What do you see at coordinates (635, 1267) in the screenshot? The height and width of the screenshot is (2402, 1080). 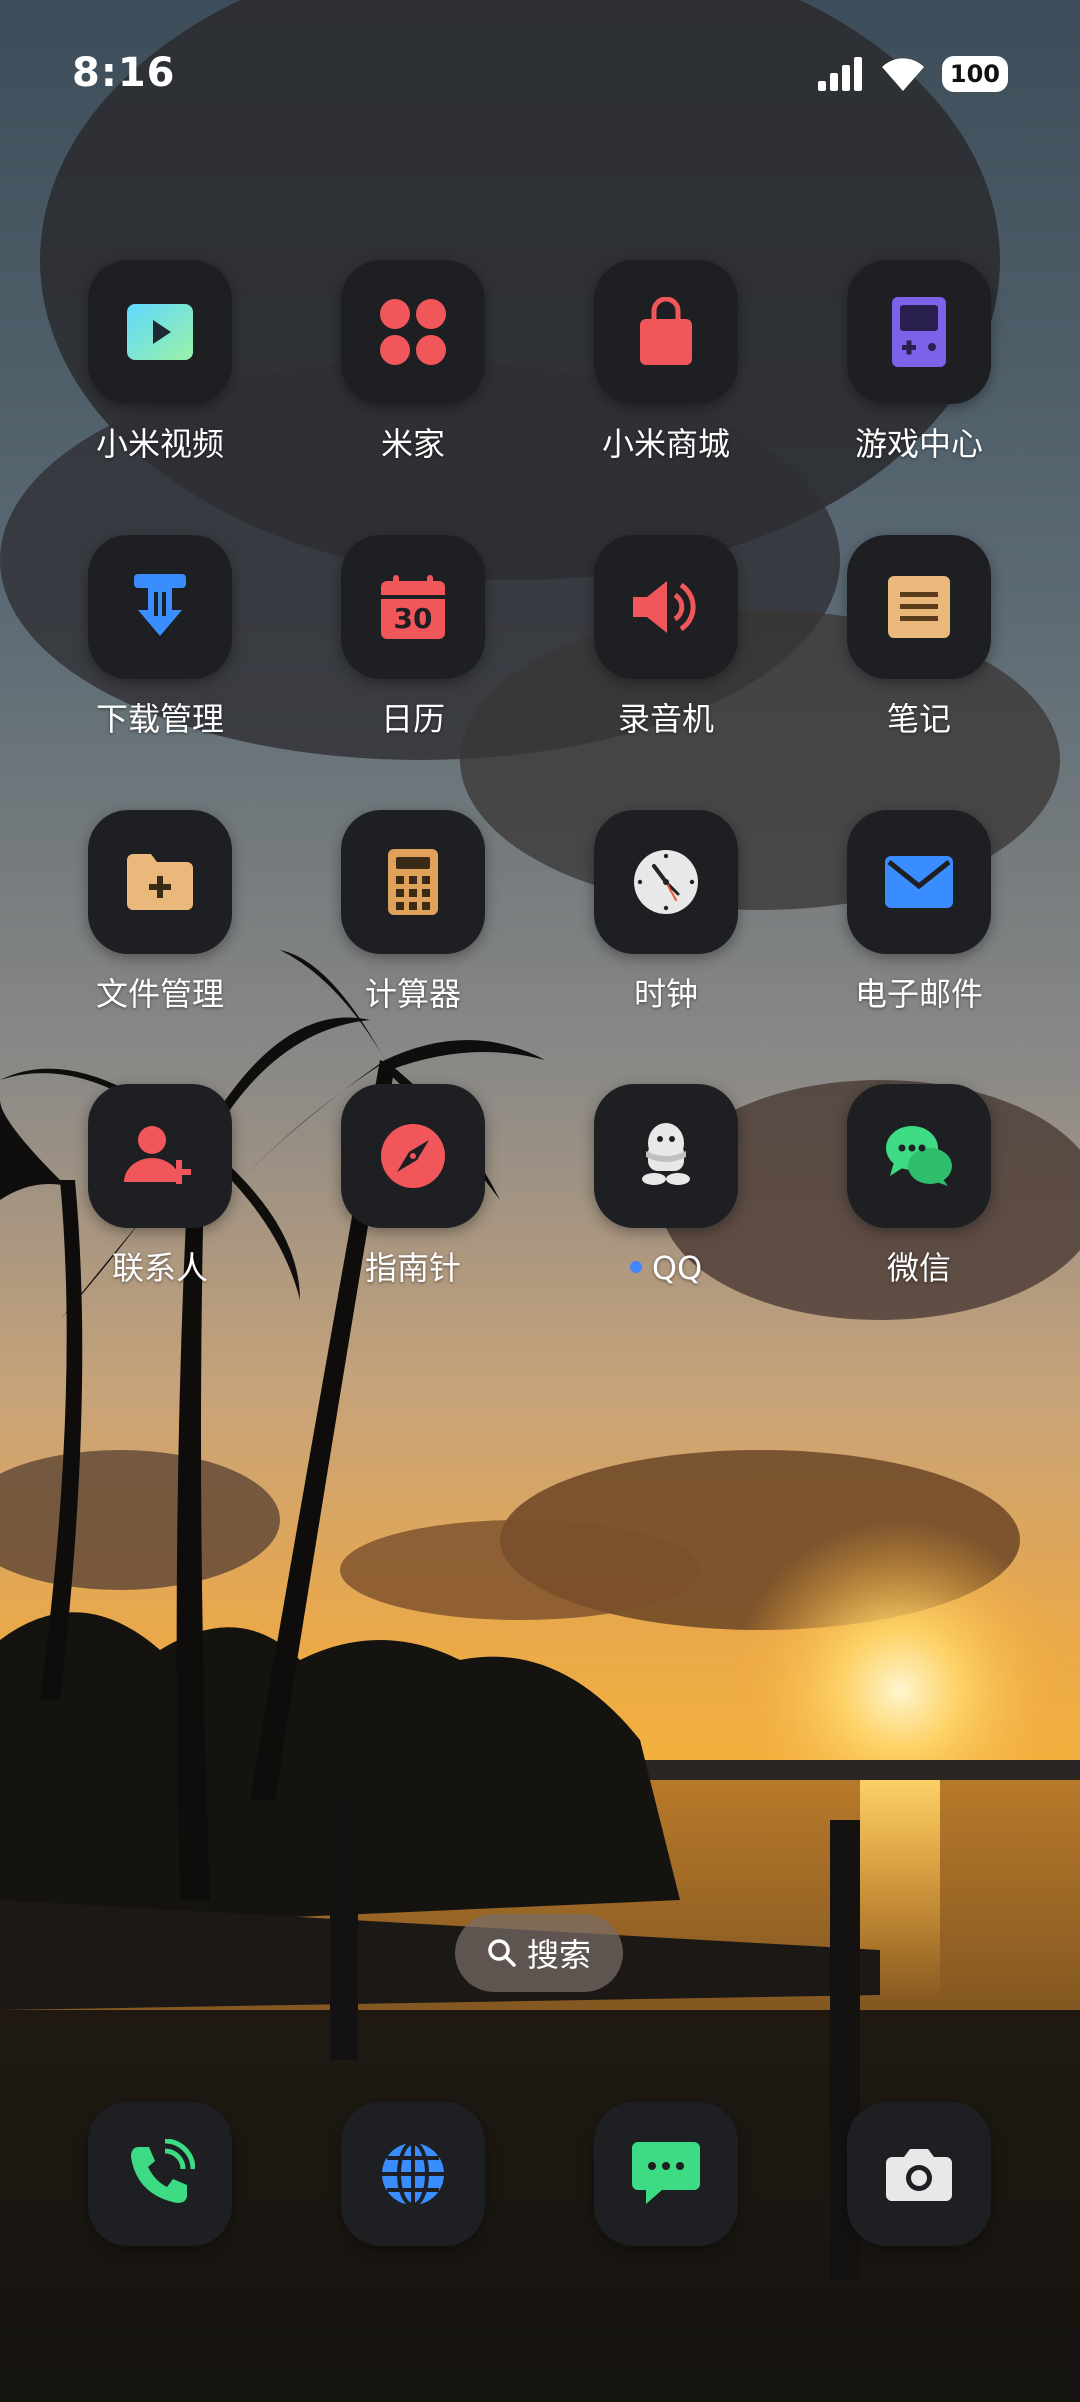 I see `notification-dot` at bounding box center [635, 1267].